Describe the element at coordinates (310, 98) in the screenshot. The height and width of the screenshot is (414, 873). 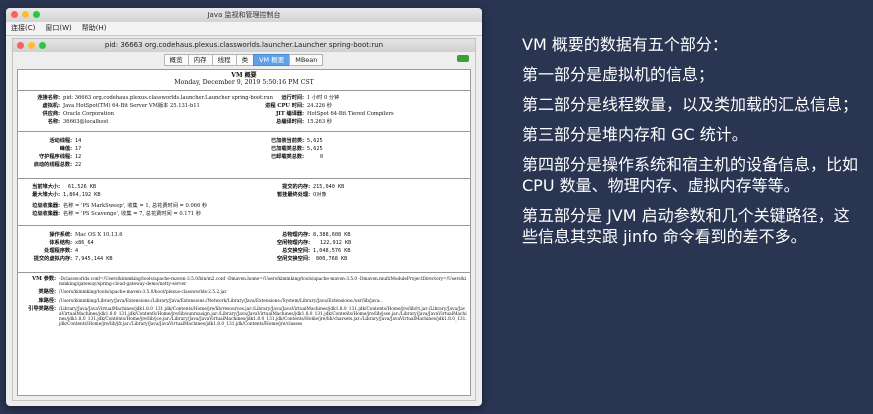
I see `info-row: 运行时间: 1 小时 0 分钟` at that location.